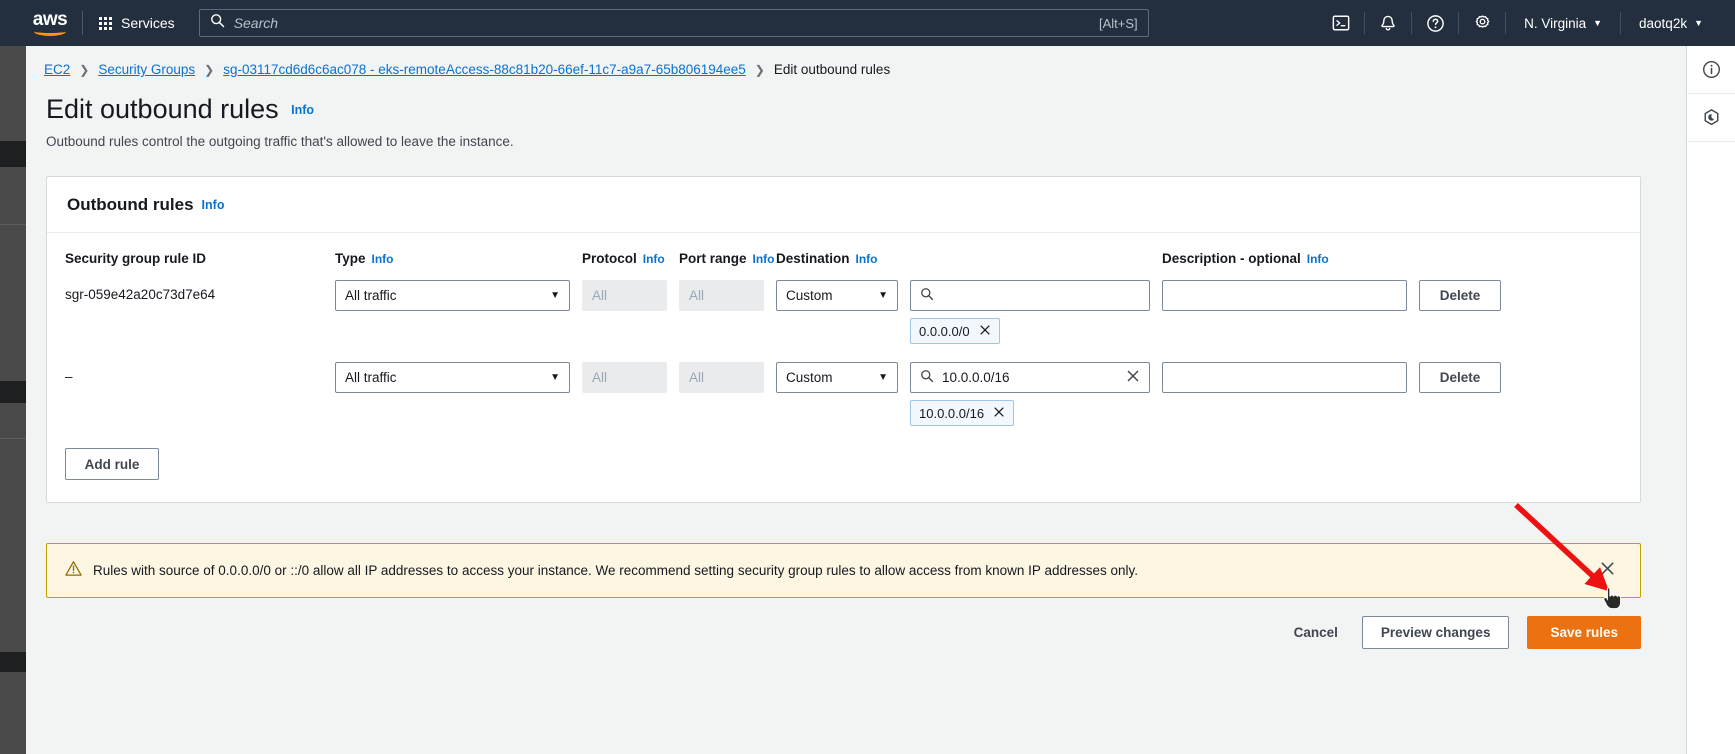 This screenshot has height=754, width=1735. Describe the element at coordinates (148, 23) in the screenshot. I see `services-label: Services` at that location.